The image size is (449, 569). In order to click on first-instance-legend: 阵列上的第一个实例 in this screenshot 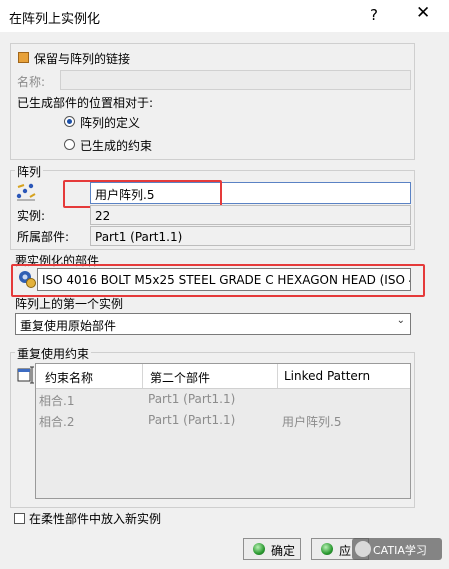, I will do `click(69, 304)`.